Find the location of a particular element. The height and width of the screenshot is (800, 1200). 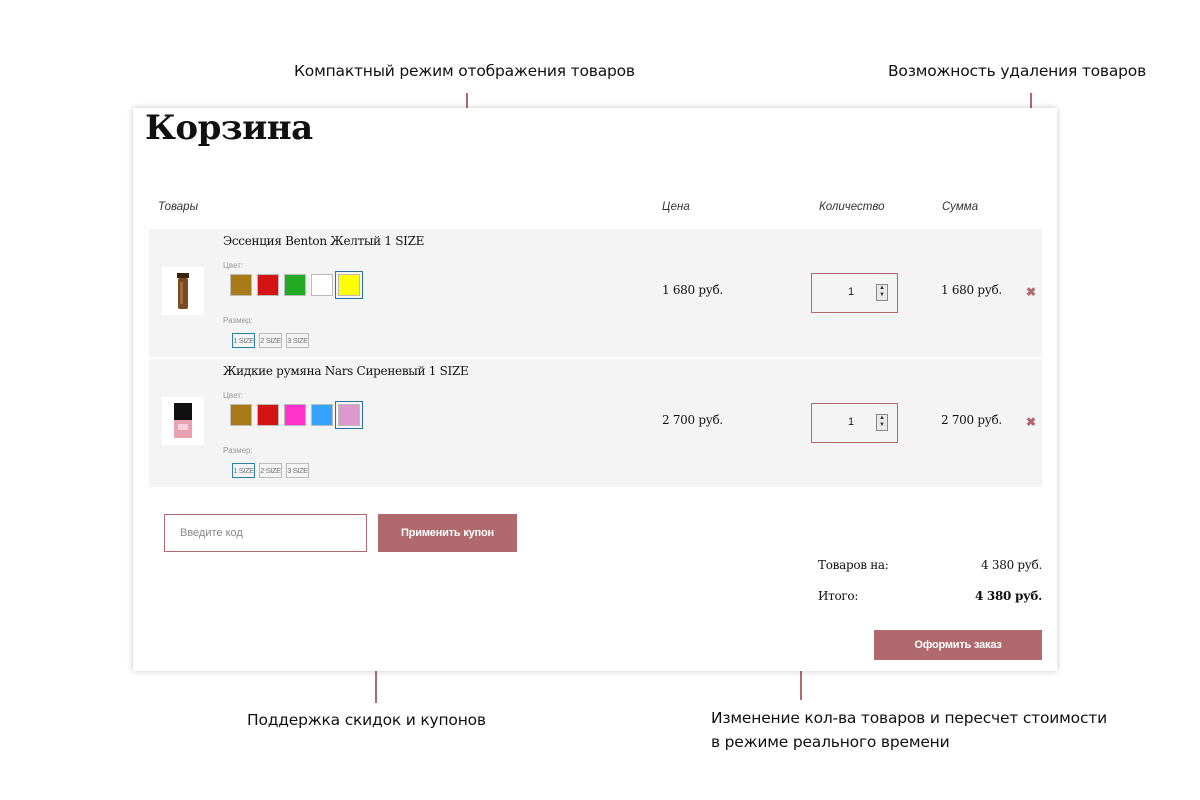

item-price: 1 680 руб. is located at coordinates (692, 290).